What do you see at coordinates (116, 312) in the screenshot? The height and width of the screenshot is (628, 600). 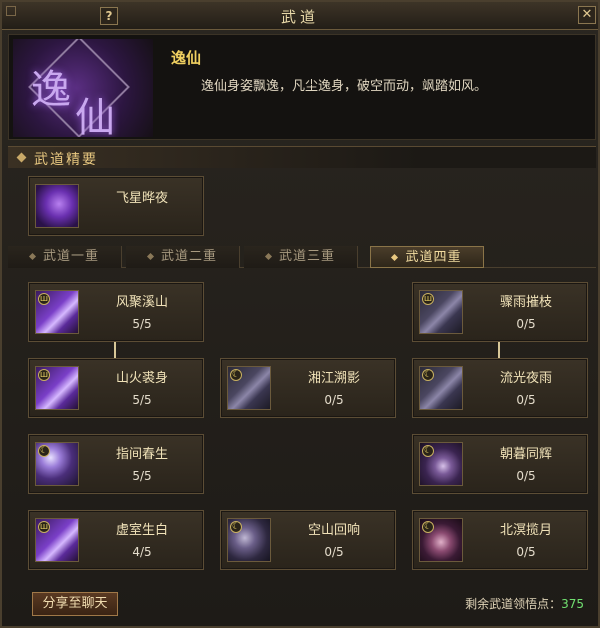 I see `skill-card: ш 风聚溪山 5/5` at bounding box center [116, 312].